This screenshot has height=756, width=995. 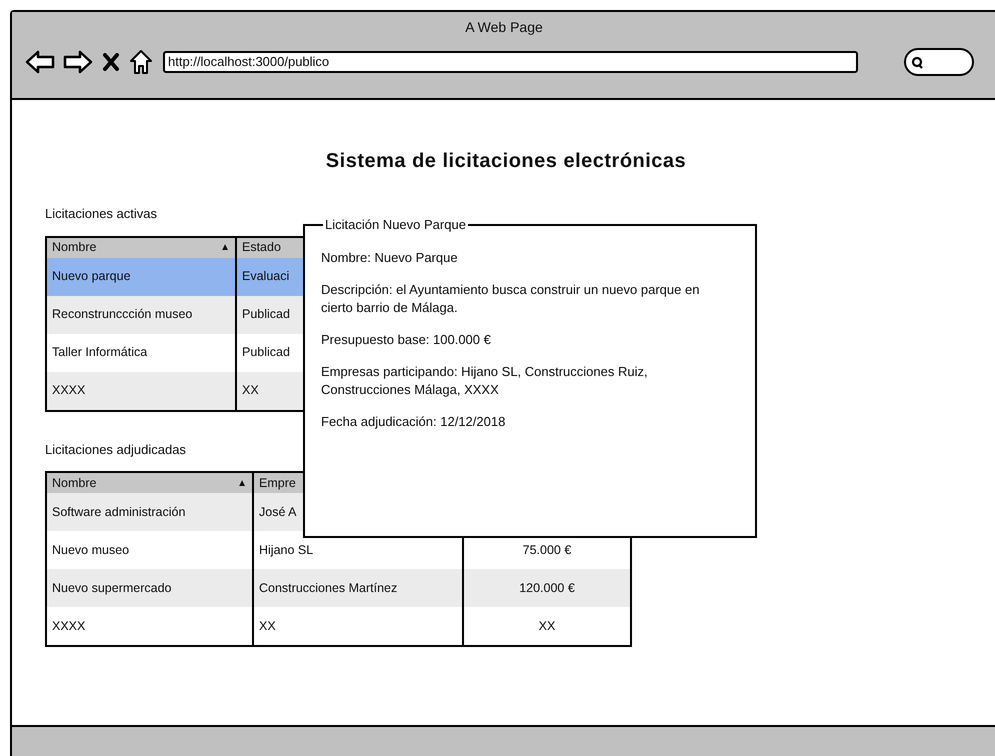 What do you see at coordinates (40, 62) in the screenshot?
I see `back-arrow-icon` at bounding box center [40, 62].